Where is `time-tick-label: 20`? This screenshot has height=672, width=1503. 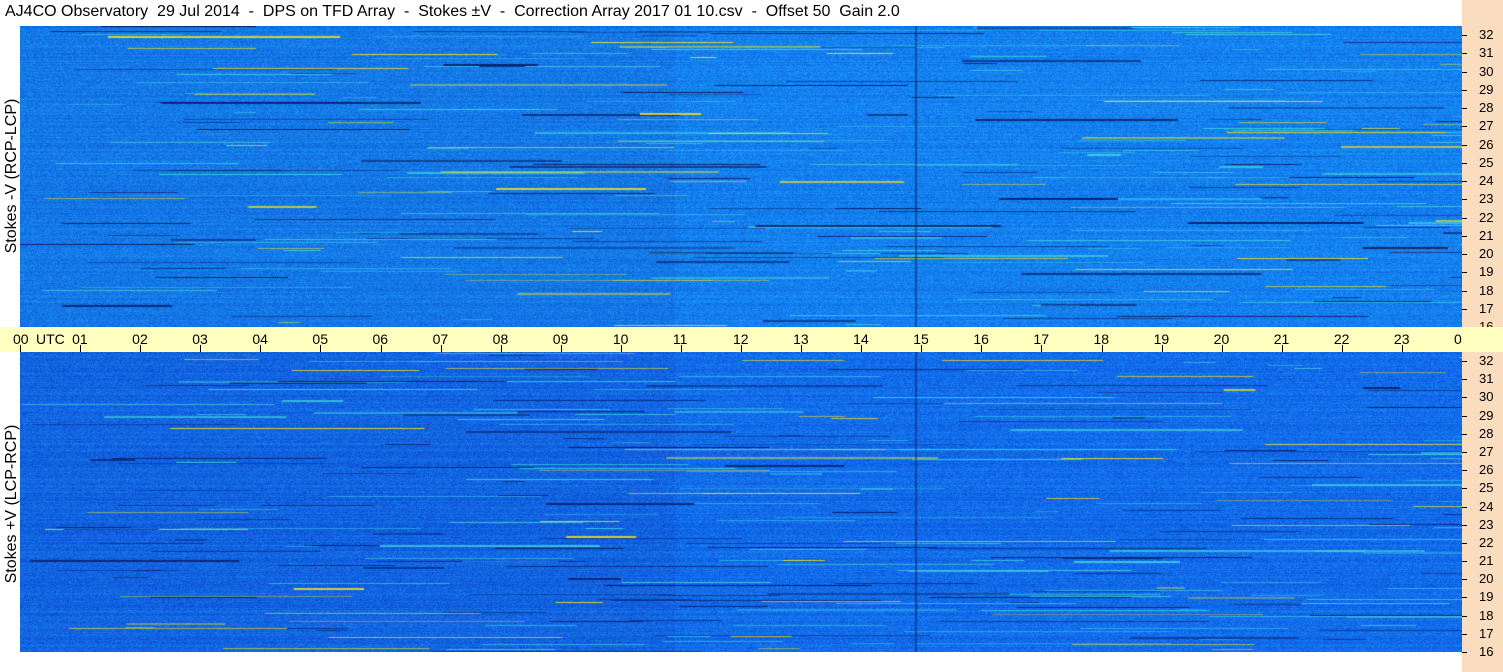
time-tick-label: 20 is located at coordinates (1221, 339).